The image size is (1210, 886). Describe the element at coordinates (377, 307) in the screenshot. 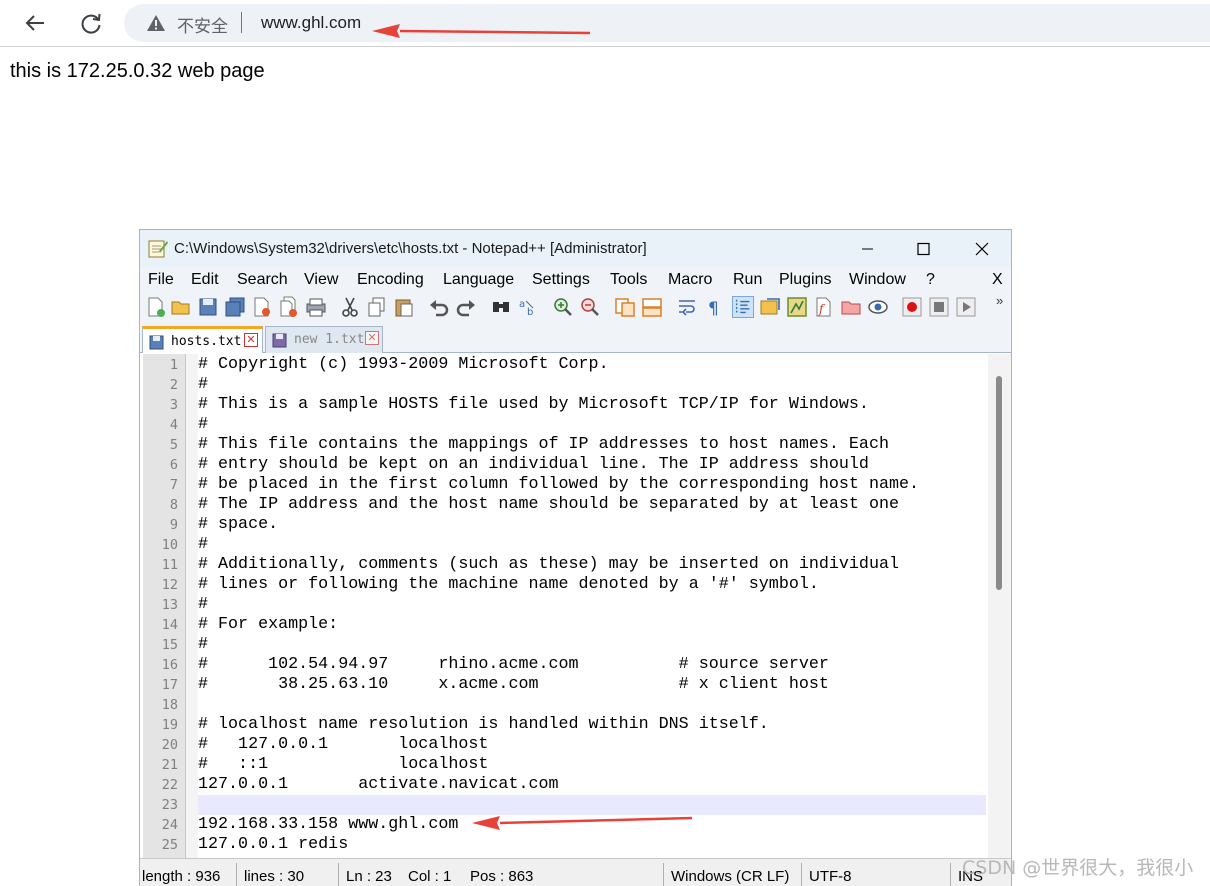

I see `copy-icon` at that location.